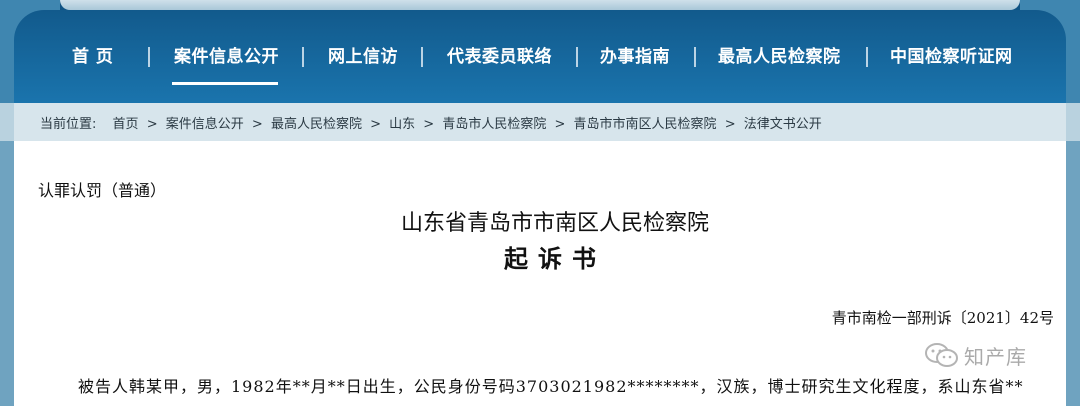 This screenshot has height=406, width=1080. I want to click on document-title: 起诉书, so click(555, 258).